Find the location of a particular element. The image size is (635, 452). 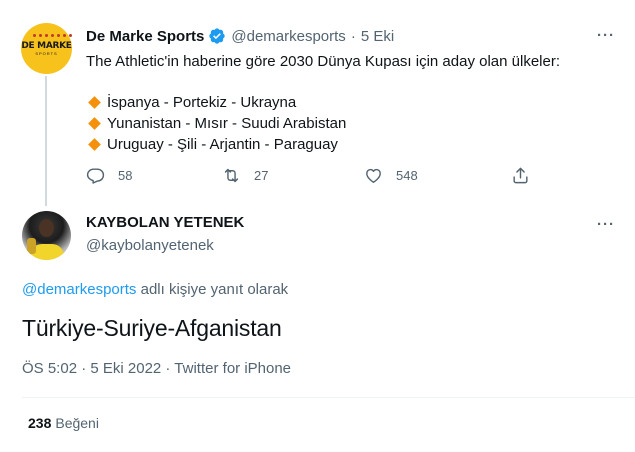

reply-count: 58 is located at coordinates (125, 175).